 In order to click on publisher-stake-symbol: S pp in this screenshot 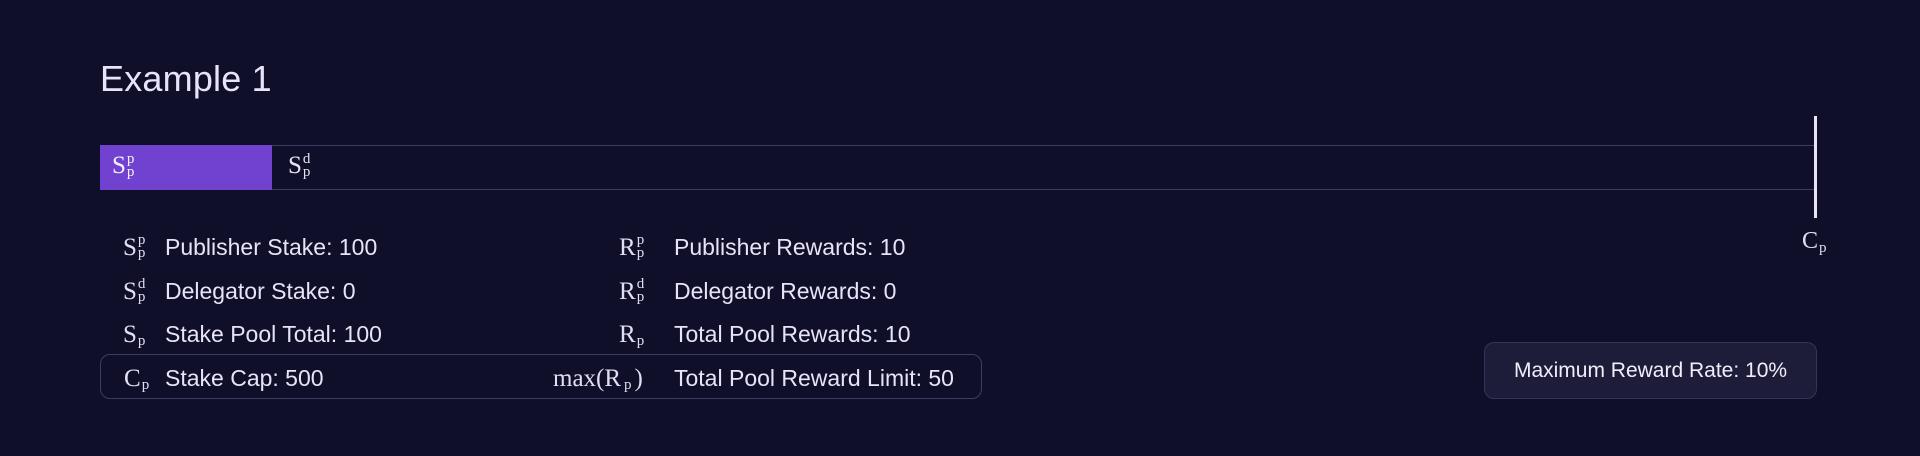, I will do `click(134, 246)`.